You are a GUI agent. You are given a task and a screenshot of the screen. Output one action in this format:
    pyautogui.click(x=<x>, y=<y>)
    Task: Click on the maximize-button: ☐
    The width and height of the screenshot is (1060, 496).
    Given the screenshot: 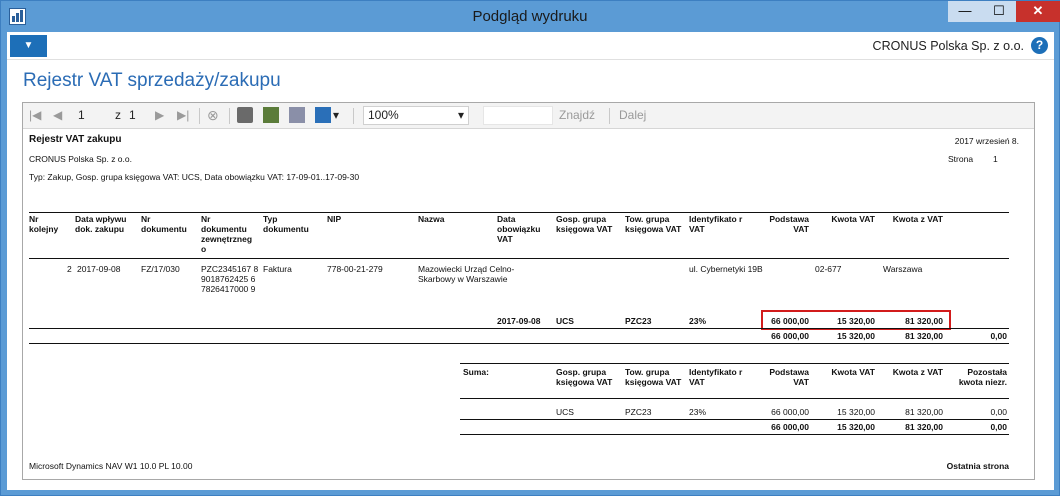 What is the action you would take?
    pyautogui.click(x=999, y=11)
    